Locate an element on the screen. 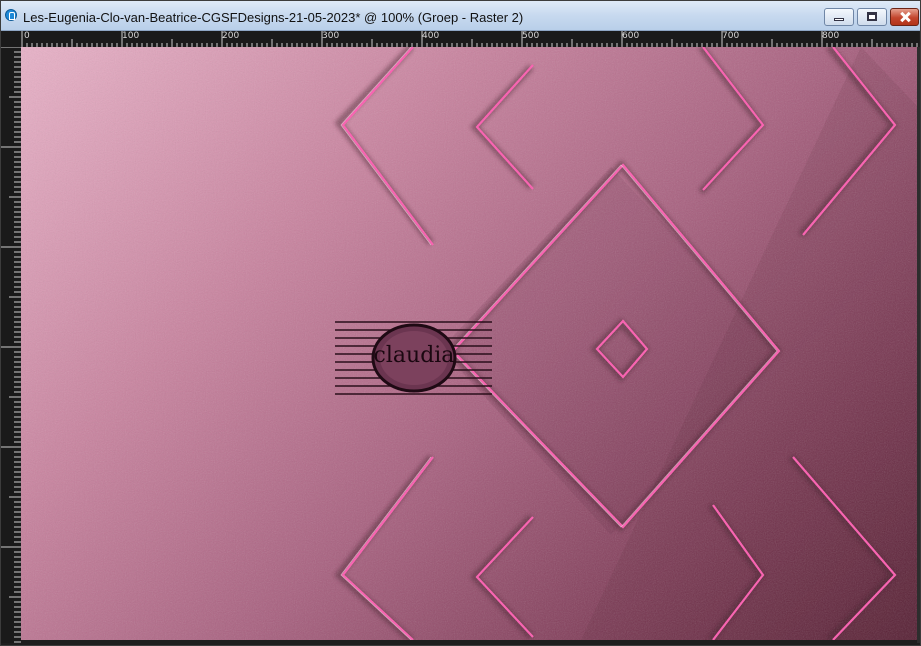 Image resolution: width=921 pixels, height=646 pixels. close-icon is located at coordinates (905, 16).